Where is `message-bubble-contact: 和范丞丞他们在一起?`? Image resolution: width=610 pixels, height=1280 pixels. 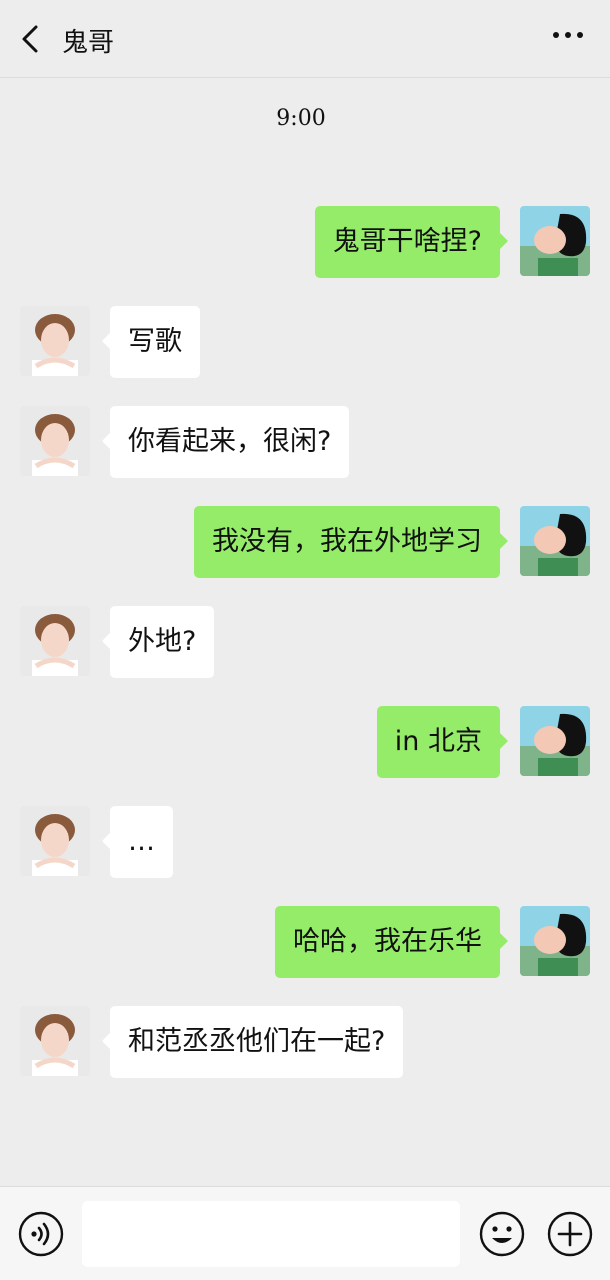 message-bubble-contact: 和范丞丞他们在一起? is located at coordinates (252, 1042).